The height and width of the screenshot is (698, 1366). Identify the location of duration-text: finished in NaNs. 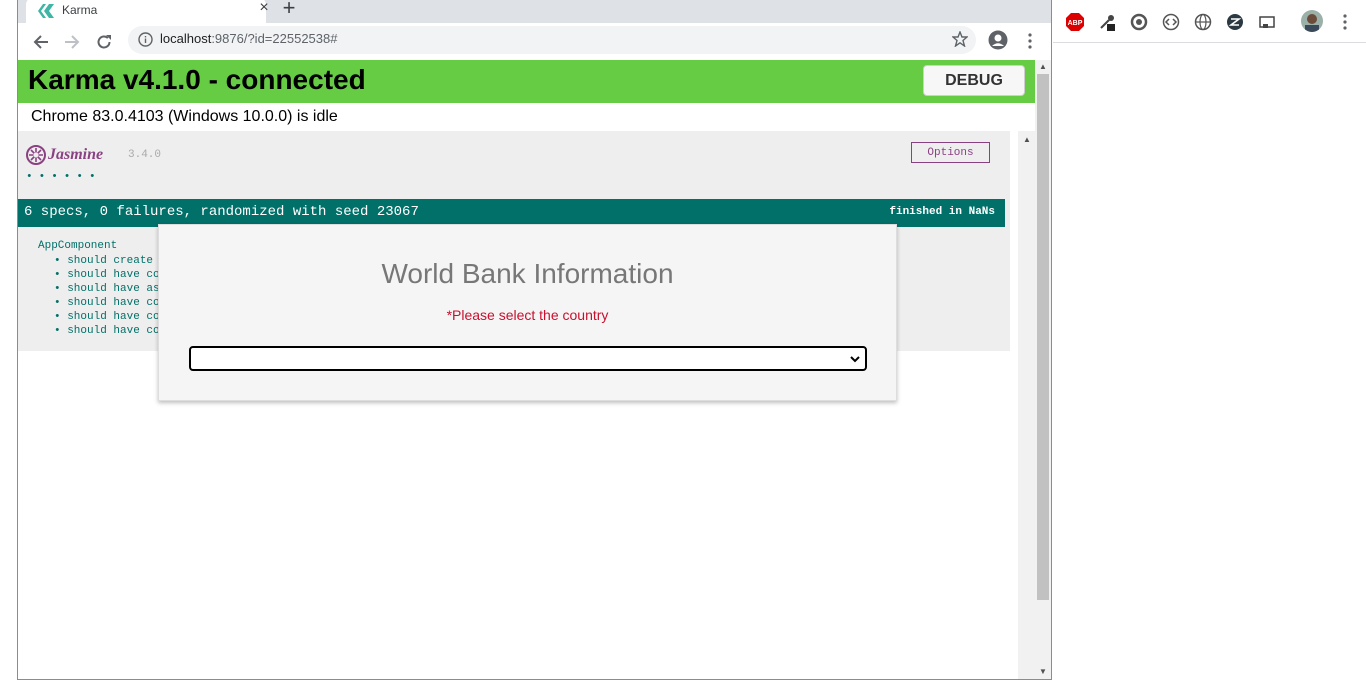
(942, 212).